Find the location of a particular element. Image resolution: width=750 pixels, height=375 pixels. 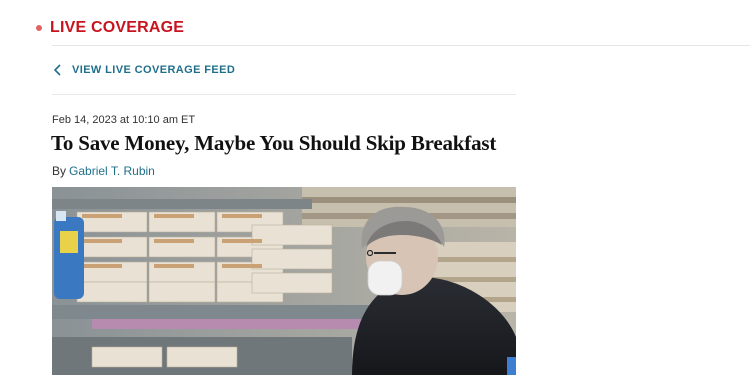

back-link-label: VIEW LIVE COVERAGE FEED is located at coordinates (154, 70).